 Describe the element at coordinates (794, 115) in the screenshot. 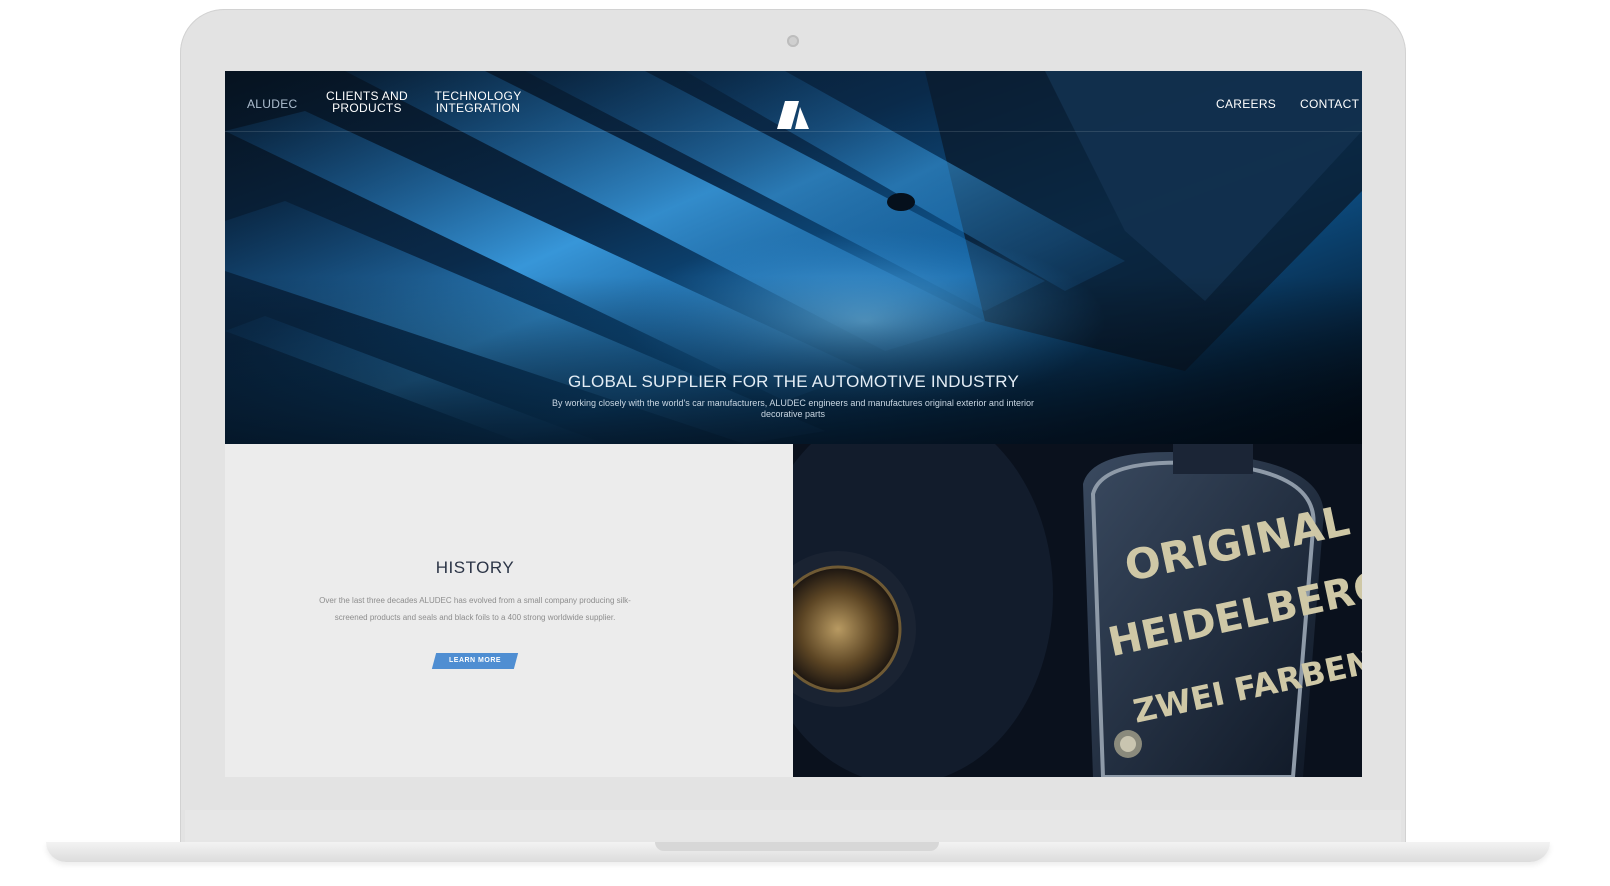

I see `aludec-logo-icon` at that location.